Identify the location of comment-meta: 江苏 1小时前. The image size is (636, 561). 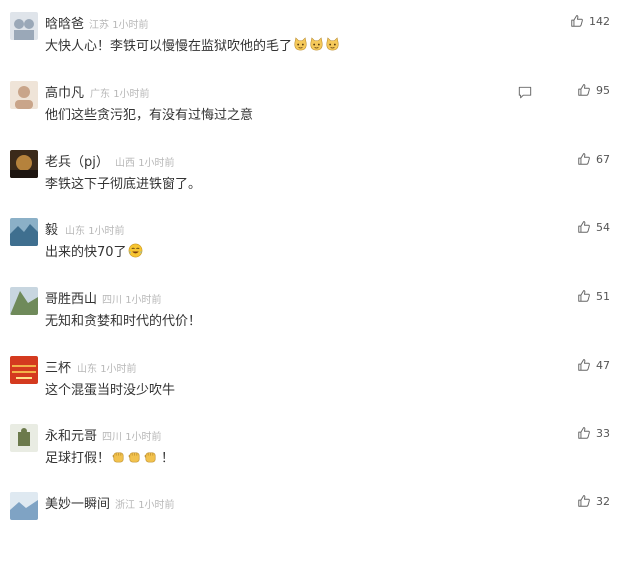
(119, 23).